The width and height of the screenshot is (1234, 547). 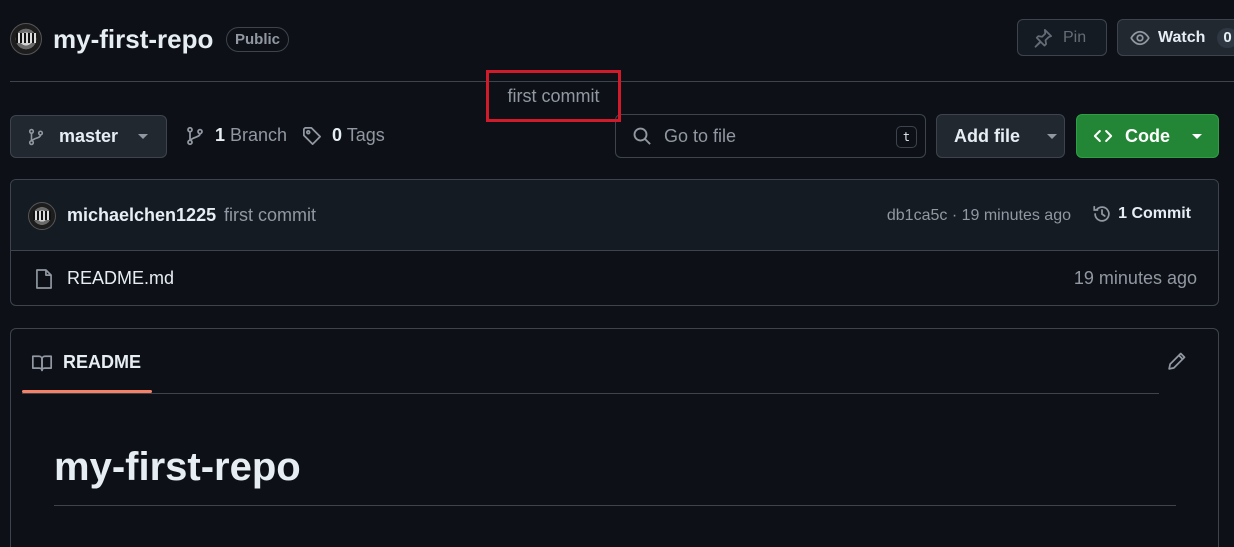 I want to click on branch-name: master, so click(x=89, y=136).